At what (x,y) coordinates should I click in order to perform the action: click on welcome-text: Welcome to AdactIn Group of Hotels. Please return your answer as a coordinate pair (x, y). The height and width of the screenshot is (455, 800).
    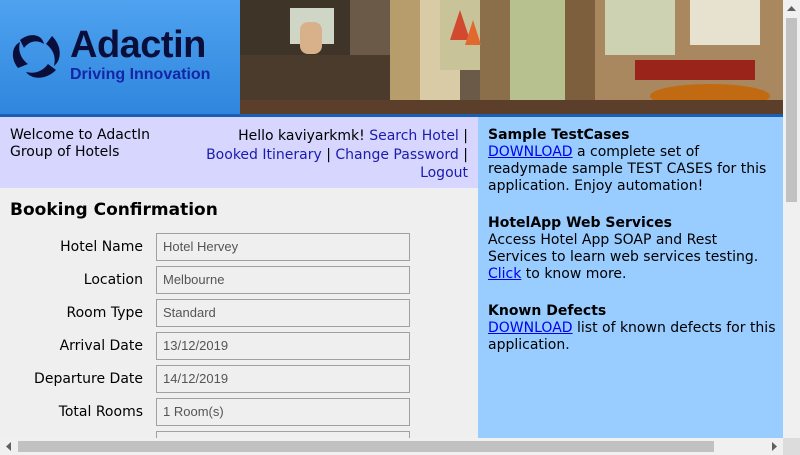
    Looking at the image, I should click on (80, 143).